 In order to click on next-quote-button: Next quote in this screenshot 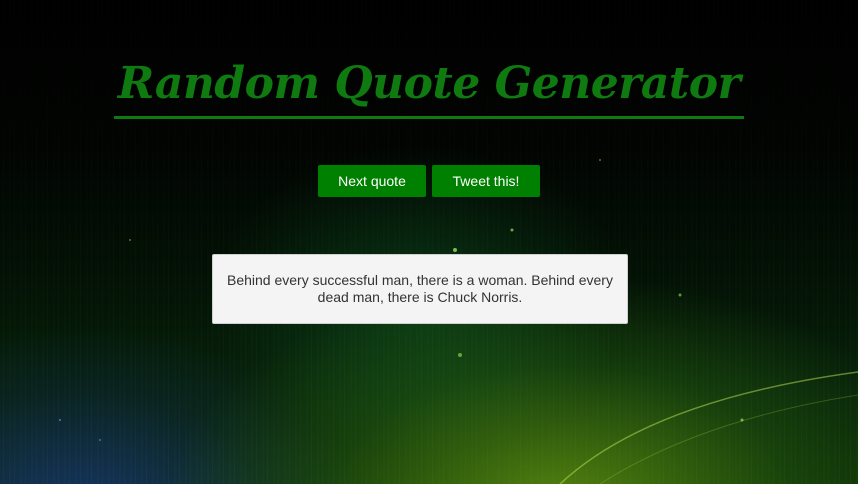, I will do `click(372, 181)`.